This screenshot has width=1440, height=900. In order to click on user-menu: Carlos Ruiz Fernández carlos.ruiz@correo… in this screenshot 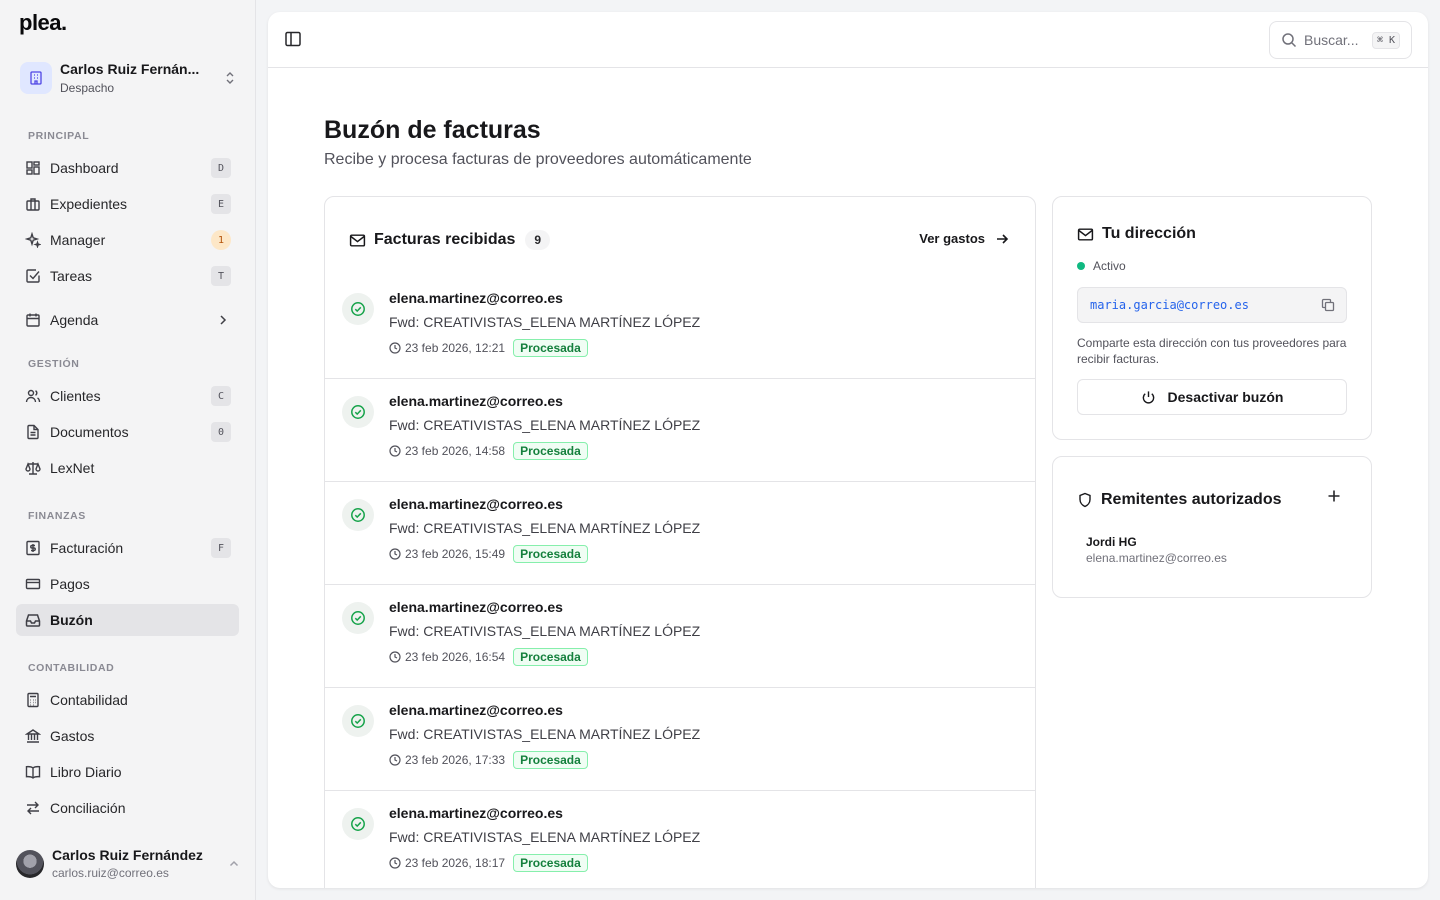, I will do `click(130, 864)`.